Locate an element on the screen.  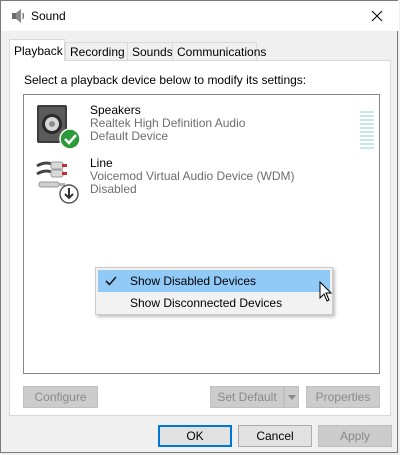
chevron-down-icon is located at coordinates (291, 397).